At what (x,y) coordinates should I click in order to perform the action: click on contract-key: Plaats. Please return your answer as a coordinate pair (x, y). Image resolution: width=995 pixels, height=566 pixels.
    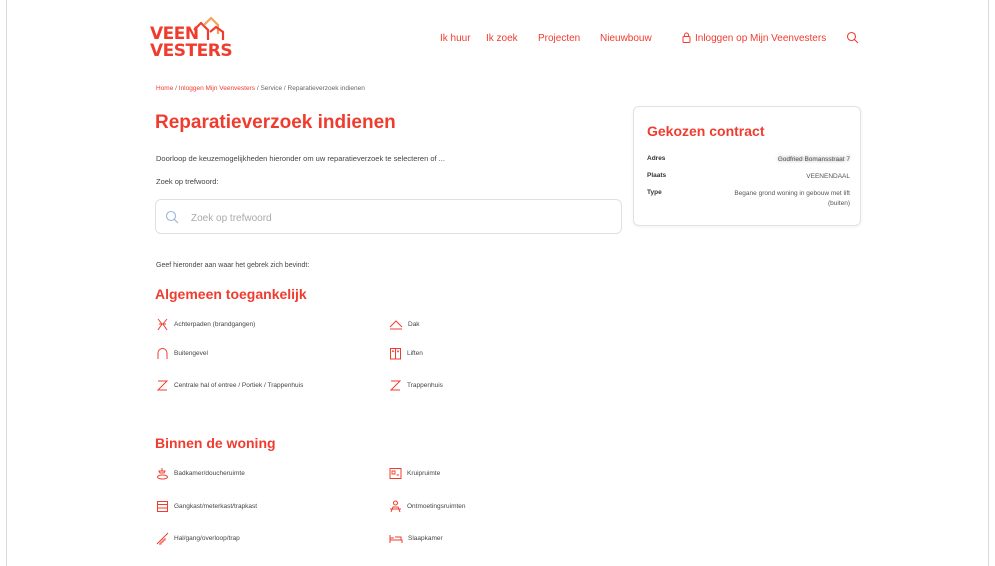
    Looking at the image, I should click on (657, 175).